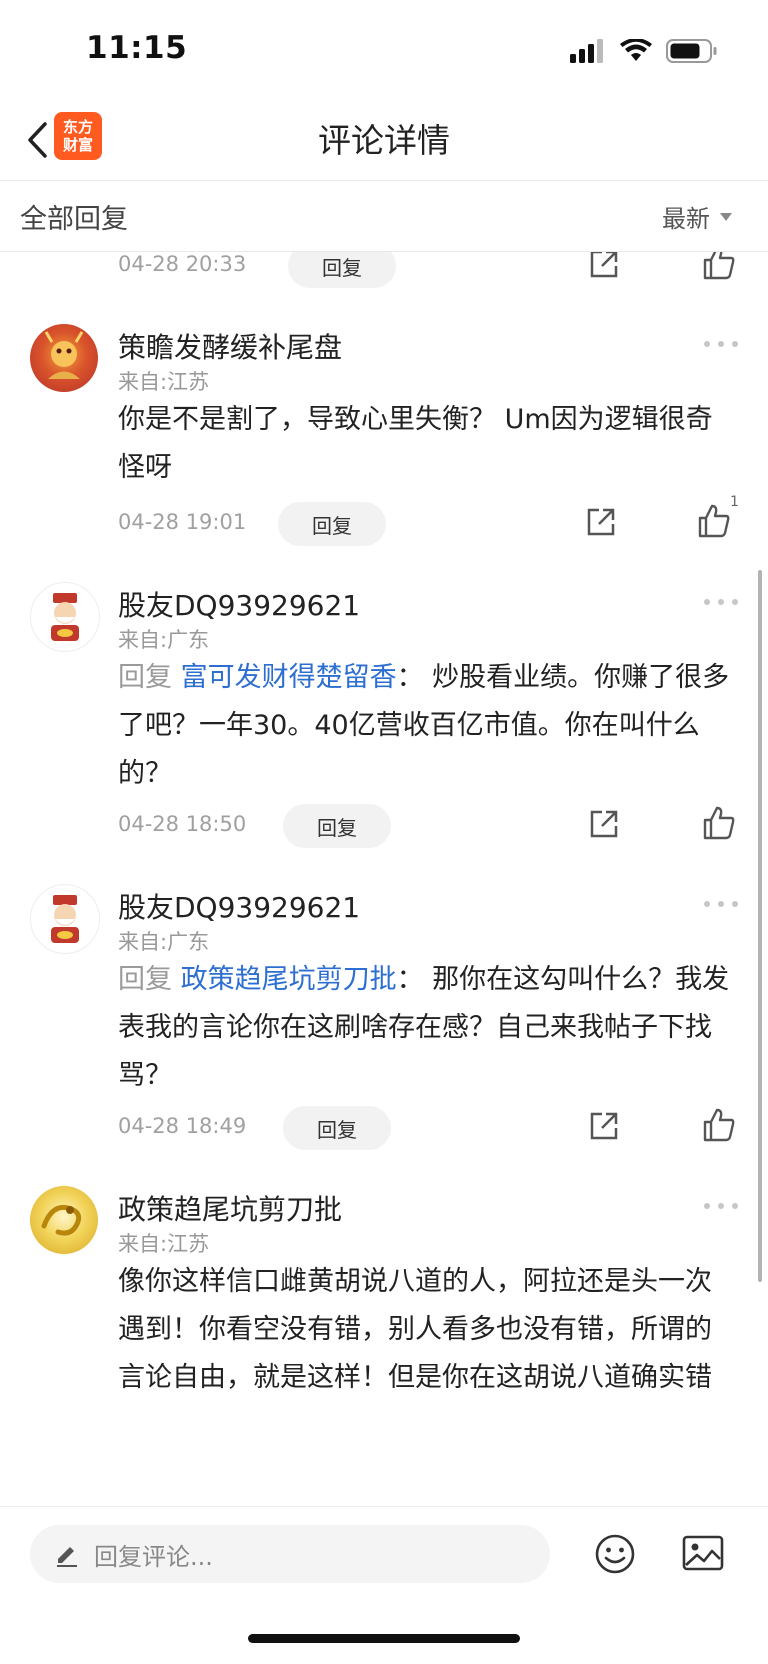 This screenshot has width=768, height=1664. I want to click on comment-meta: 04-28 18:50 回复, so click(428, 826).